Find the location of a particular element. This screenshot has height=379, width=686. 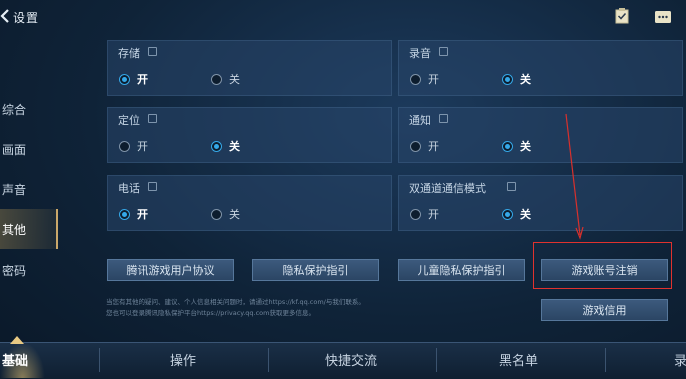

tab-basic: 基础 is located at coordinates (15, 359).